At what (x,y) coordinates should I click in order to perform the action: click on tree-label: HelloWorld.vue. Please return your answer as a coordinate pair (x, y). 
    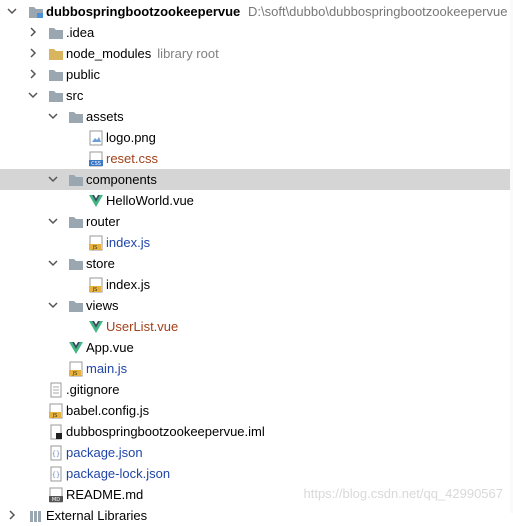
    Looking at the image, I should click on (150, 200).